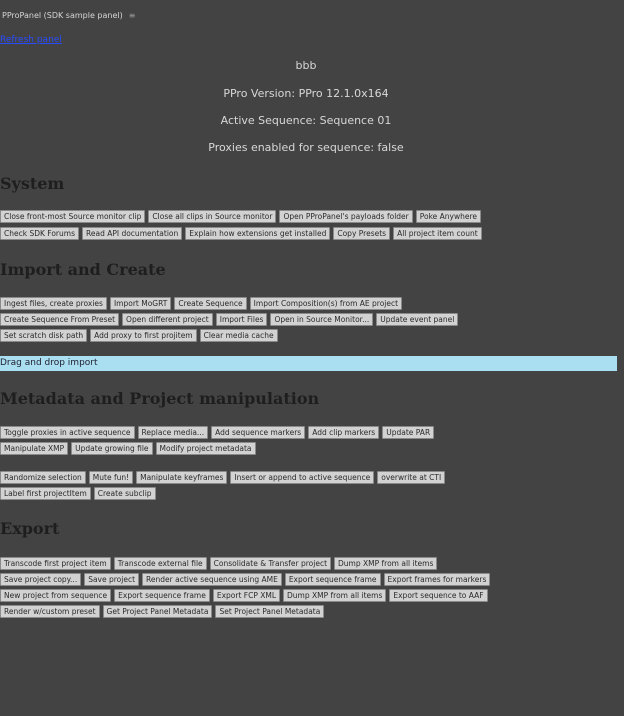 The height and width of the screenshot is (716, 624). I want to click on explain-how-extensions-get-installed-button: Explain how extensions get installed, so click(258, 233).